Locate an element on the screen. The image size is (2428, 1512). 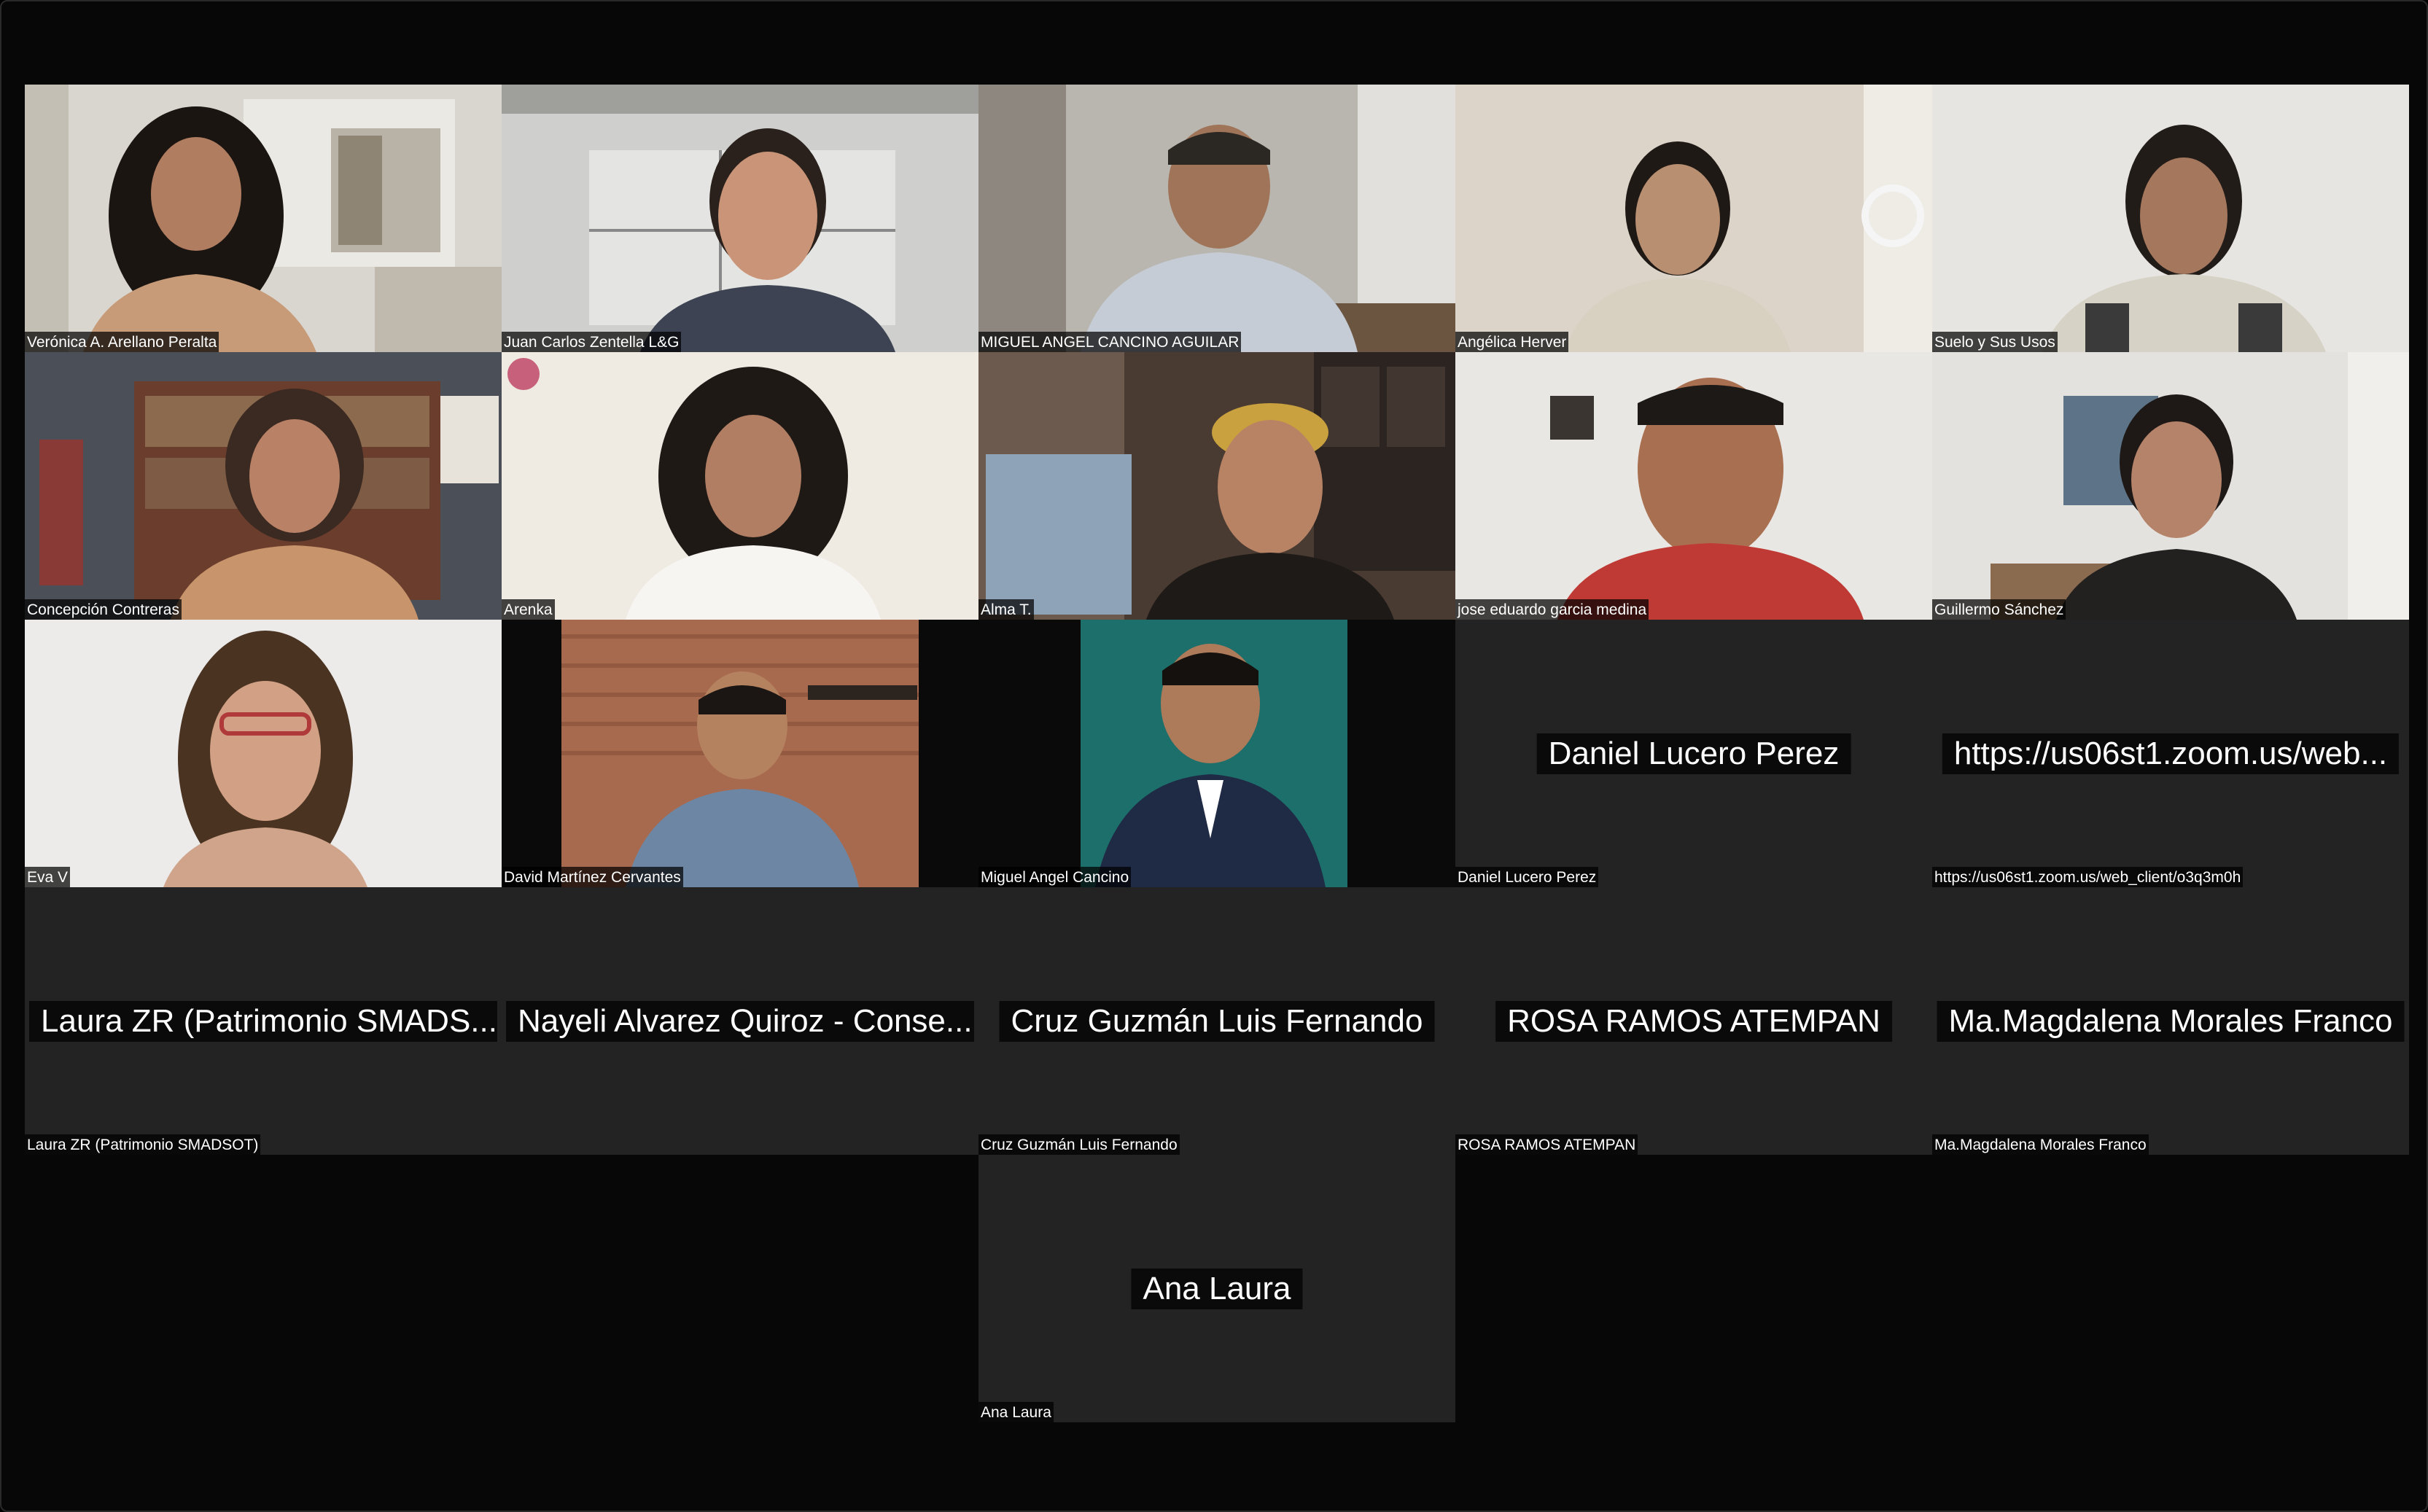
participant-name: MIGUEL ANGEL CANCINO AGUILAR is located at coordinates (1110, 342).